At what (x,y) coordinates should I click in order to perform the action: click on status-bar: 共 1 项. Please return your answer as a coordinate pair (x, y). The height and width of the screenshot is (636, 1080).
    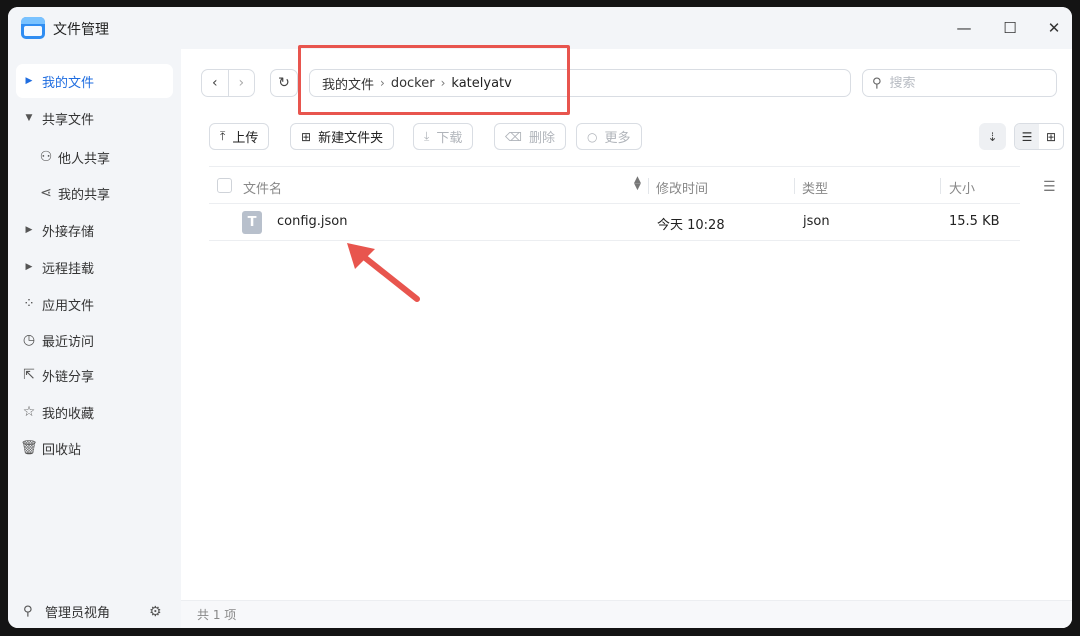
    Looking at the image, I should click on (626, 614).